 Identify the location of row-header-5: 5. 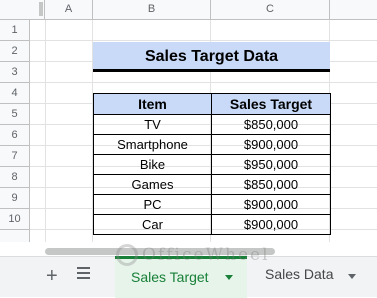
(15, 114).